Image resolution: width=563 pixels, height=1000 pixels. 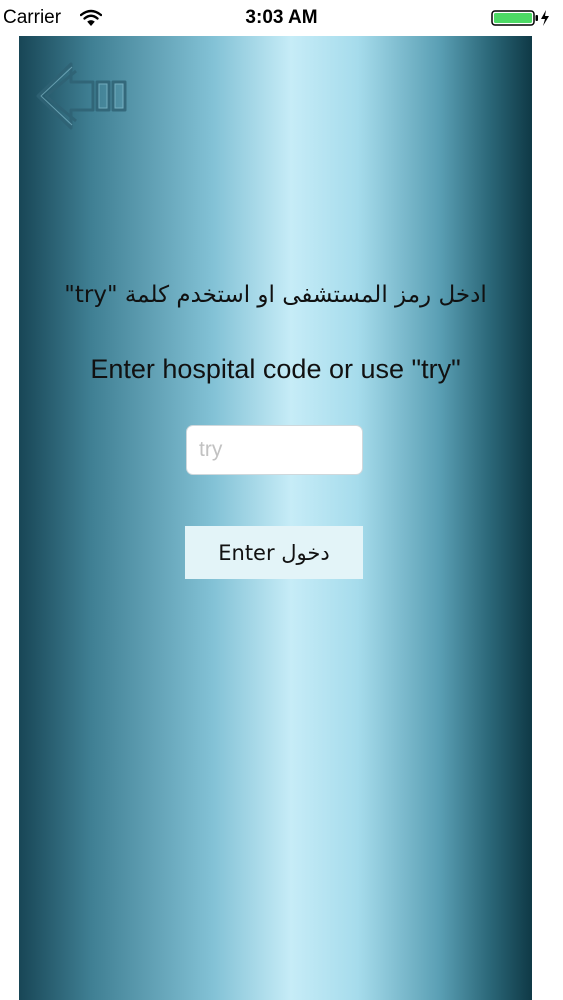 What do you see at coordinates (275, 369) in the screenshot?
I see `english-prompt: Enter hospital code or use "try"` at bounding box center [275, 369].